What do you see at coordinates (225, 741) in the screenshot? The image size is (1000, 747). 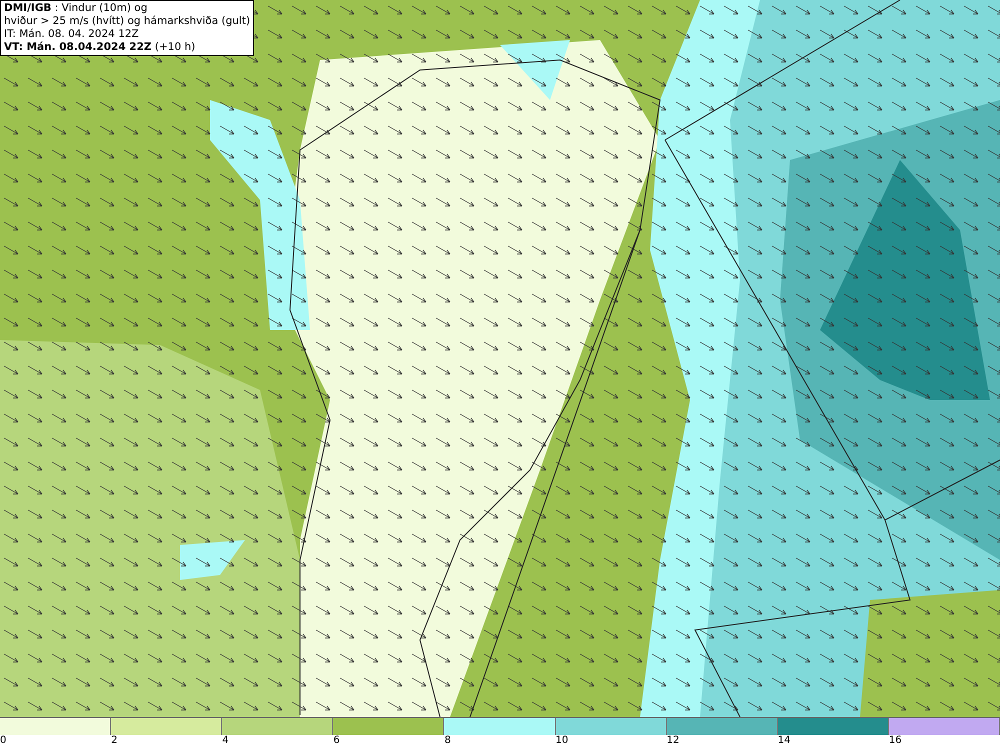 I see `scale-label: 4` at bounding box center [225, 741].